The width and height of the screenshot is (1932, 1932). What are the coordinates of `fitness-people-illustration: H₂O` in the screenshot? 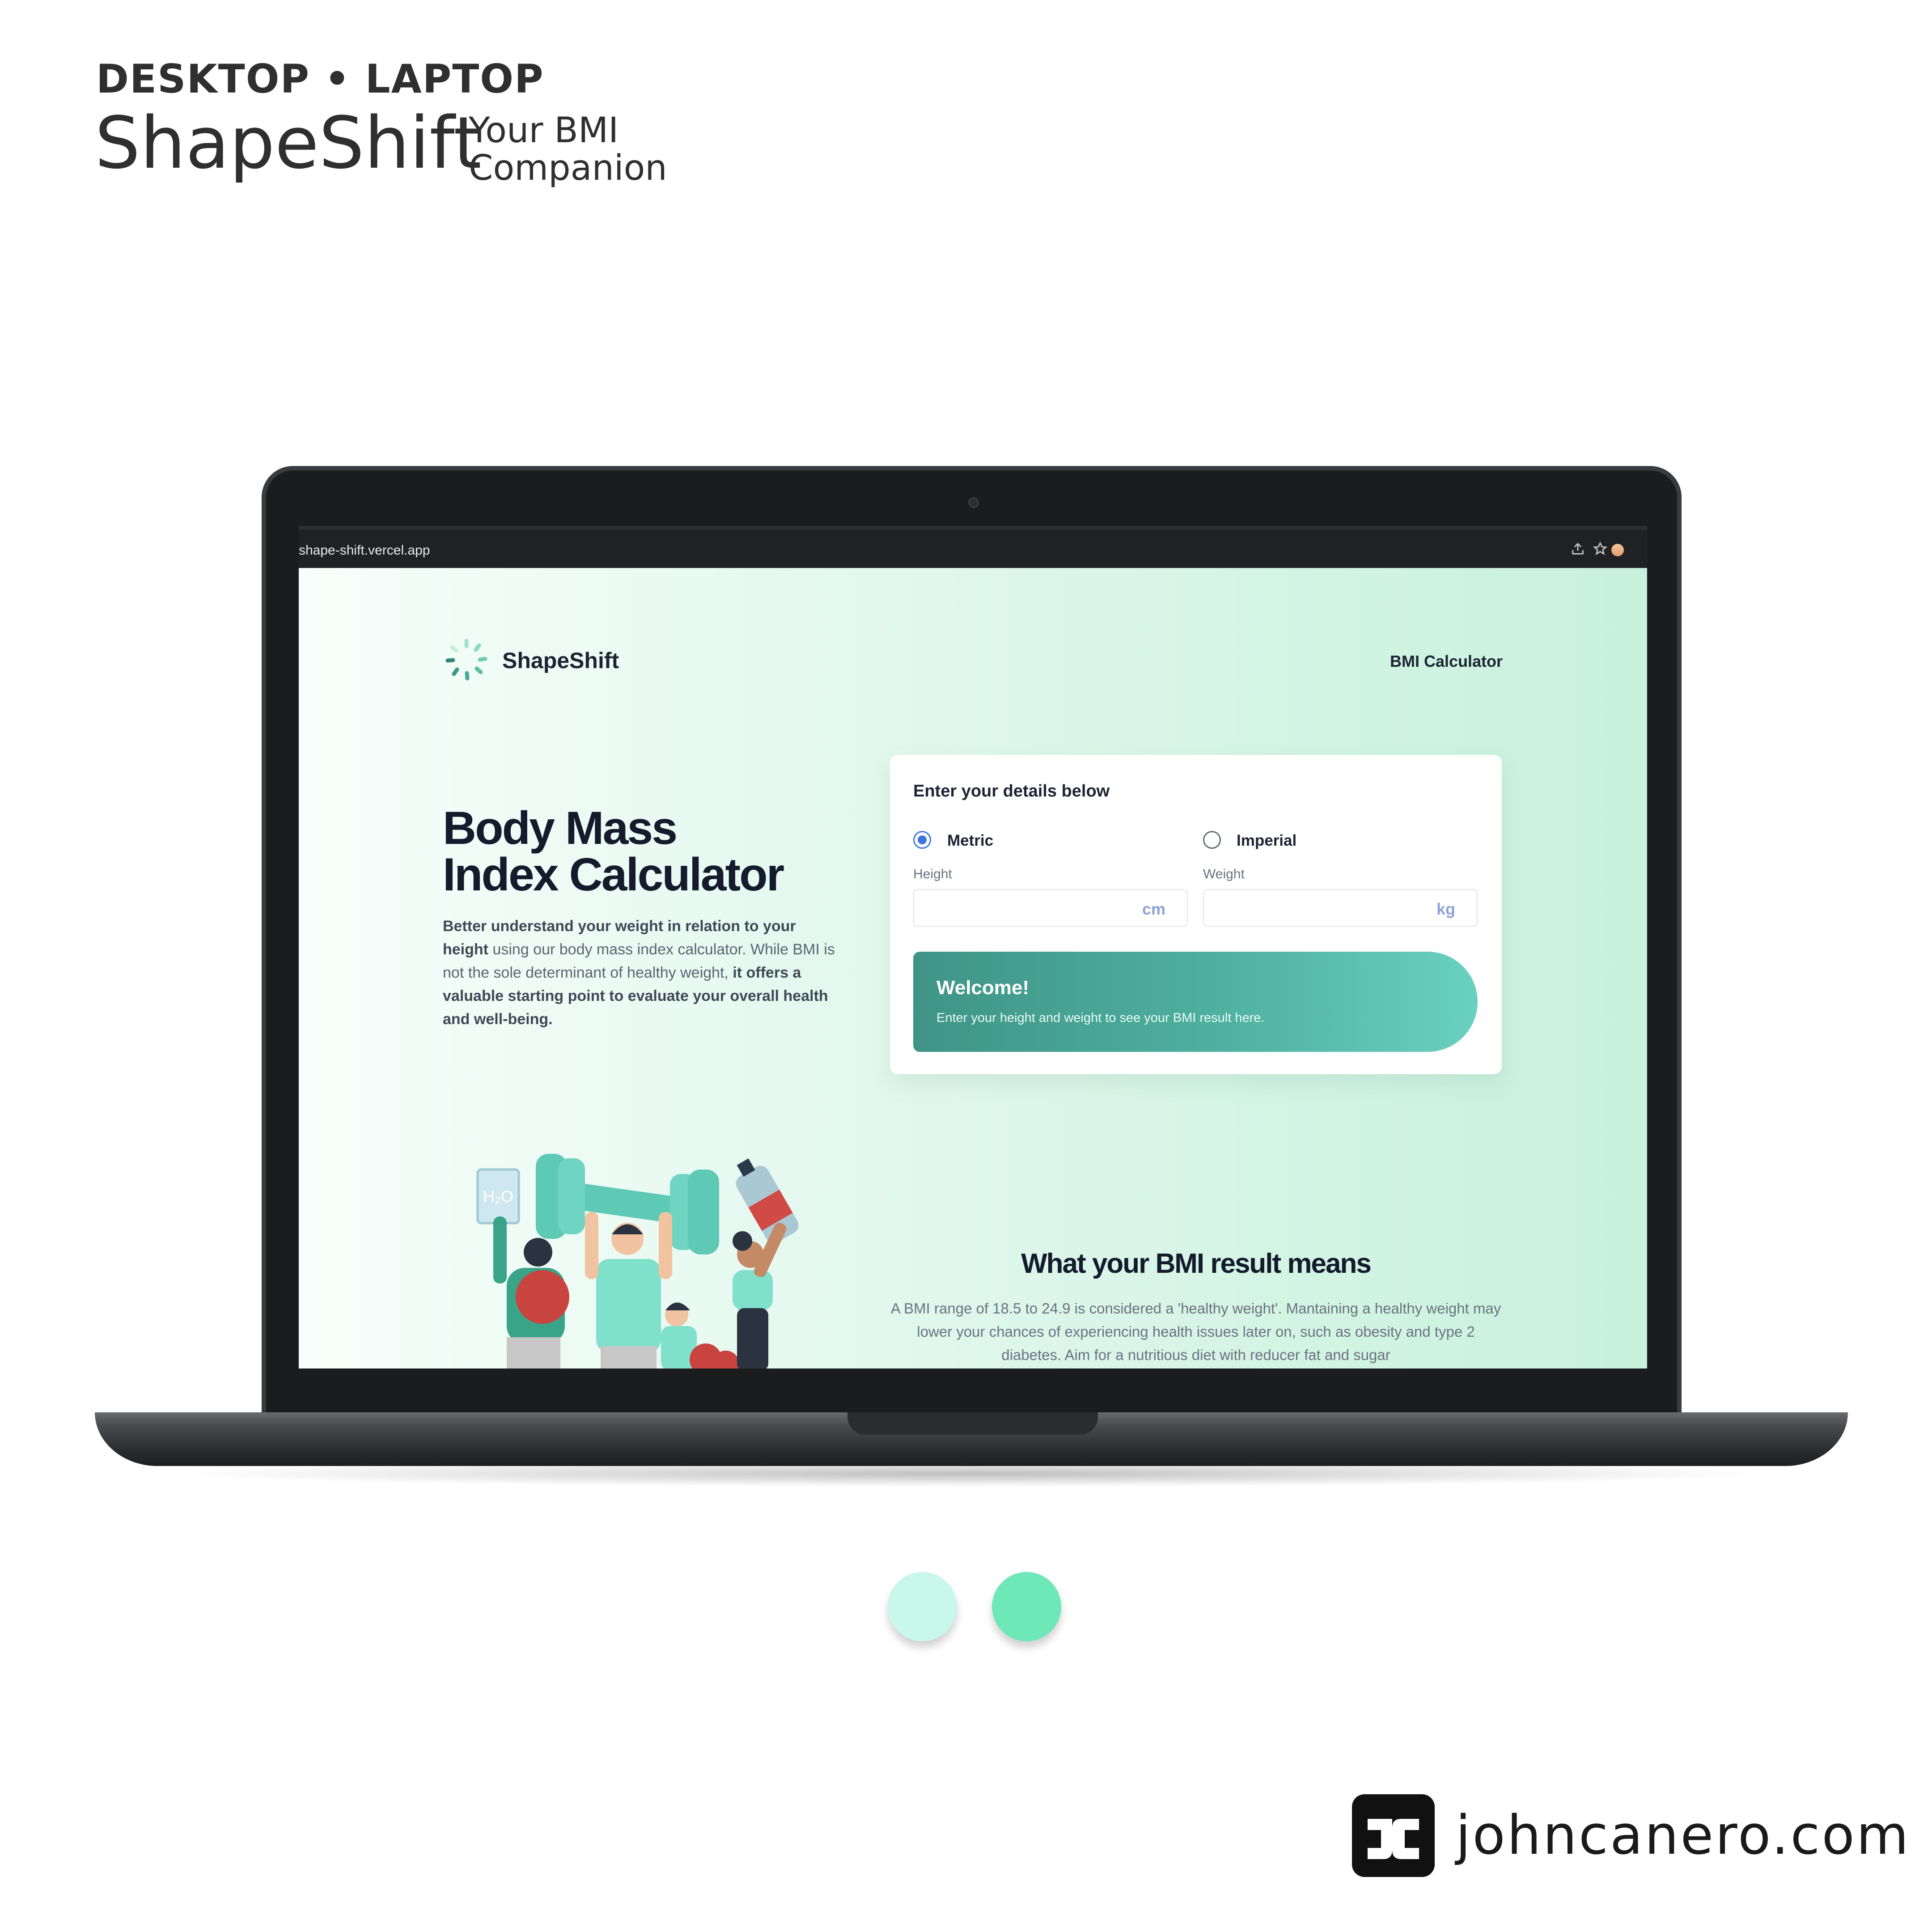 It's located at (654, 1258).